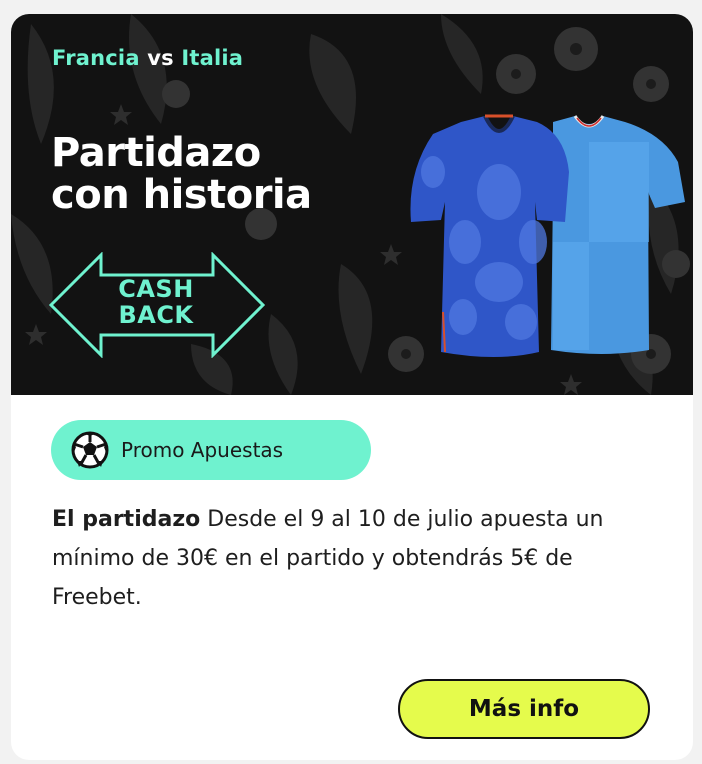 This screenshot has height=764, width=702. I want to click on team-home: Francia, so click(96, 58).